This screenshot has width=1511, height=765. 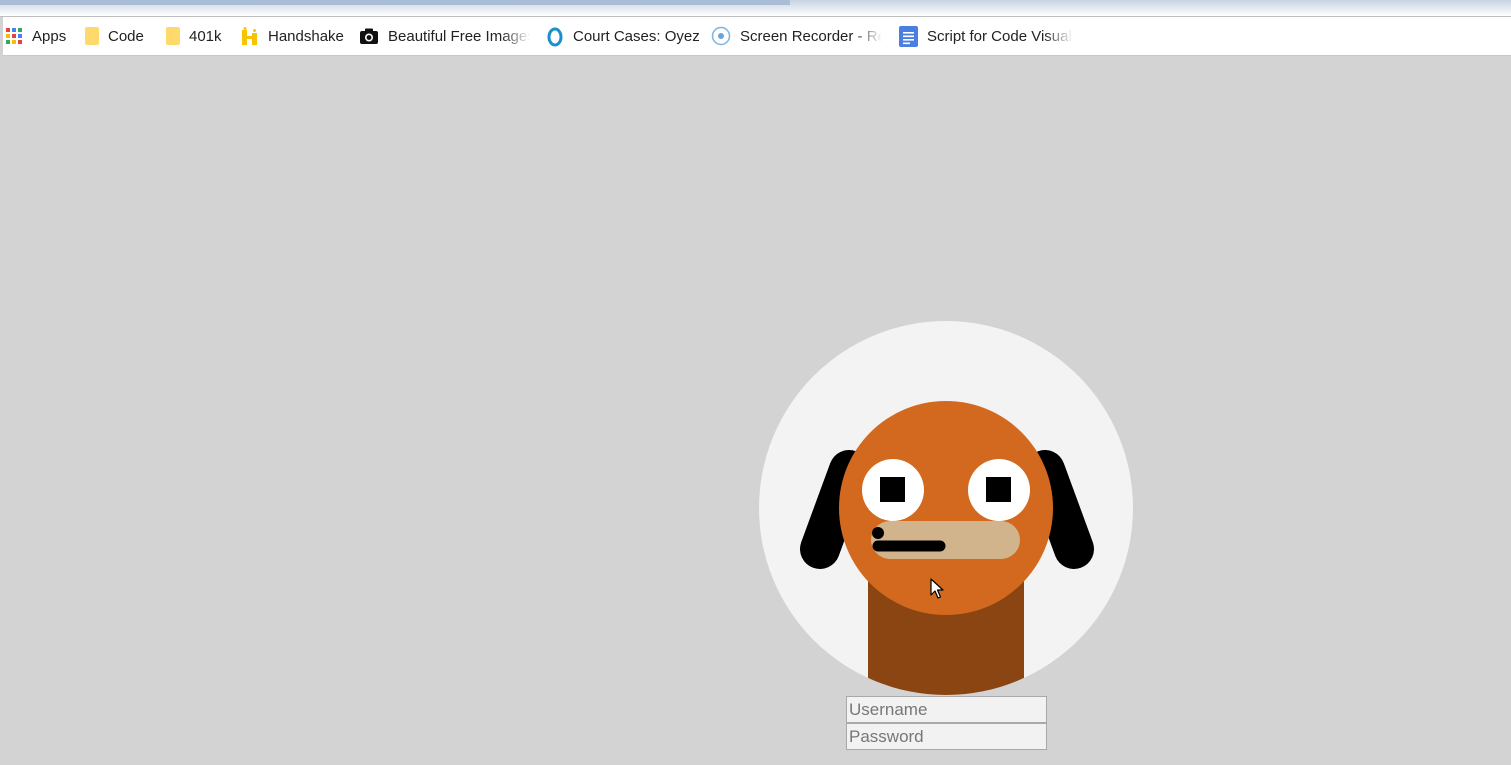 I want to click on browser-title-bar, so click(x=755, y=8).